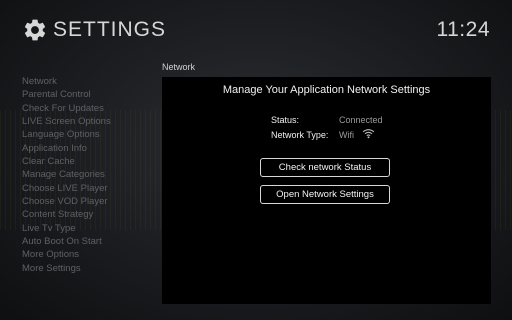  Describe the element at coordinates (285, 120) in the screenshot. I see `status-label: Status:` at that location.